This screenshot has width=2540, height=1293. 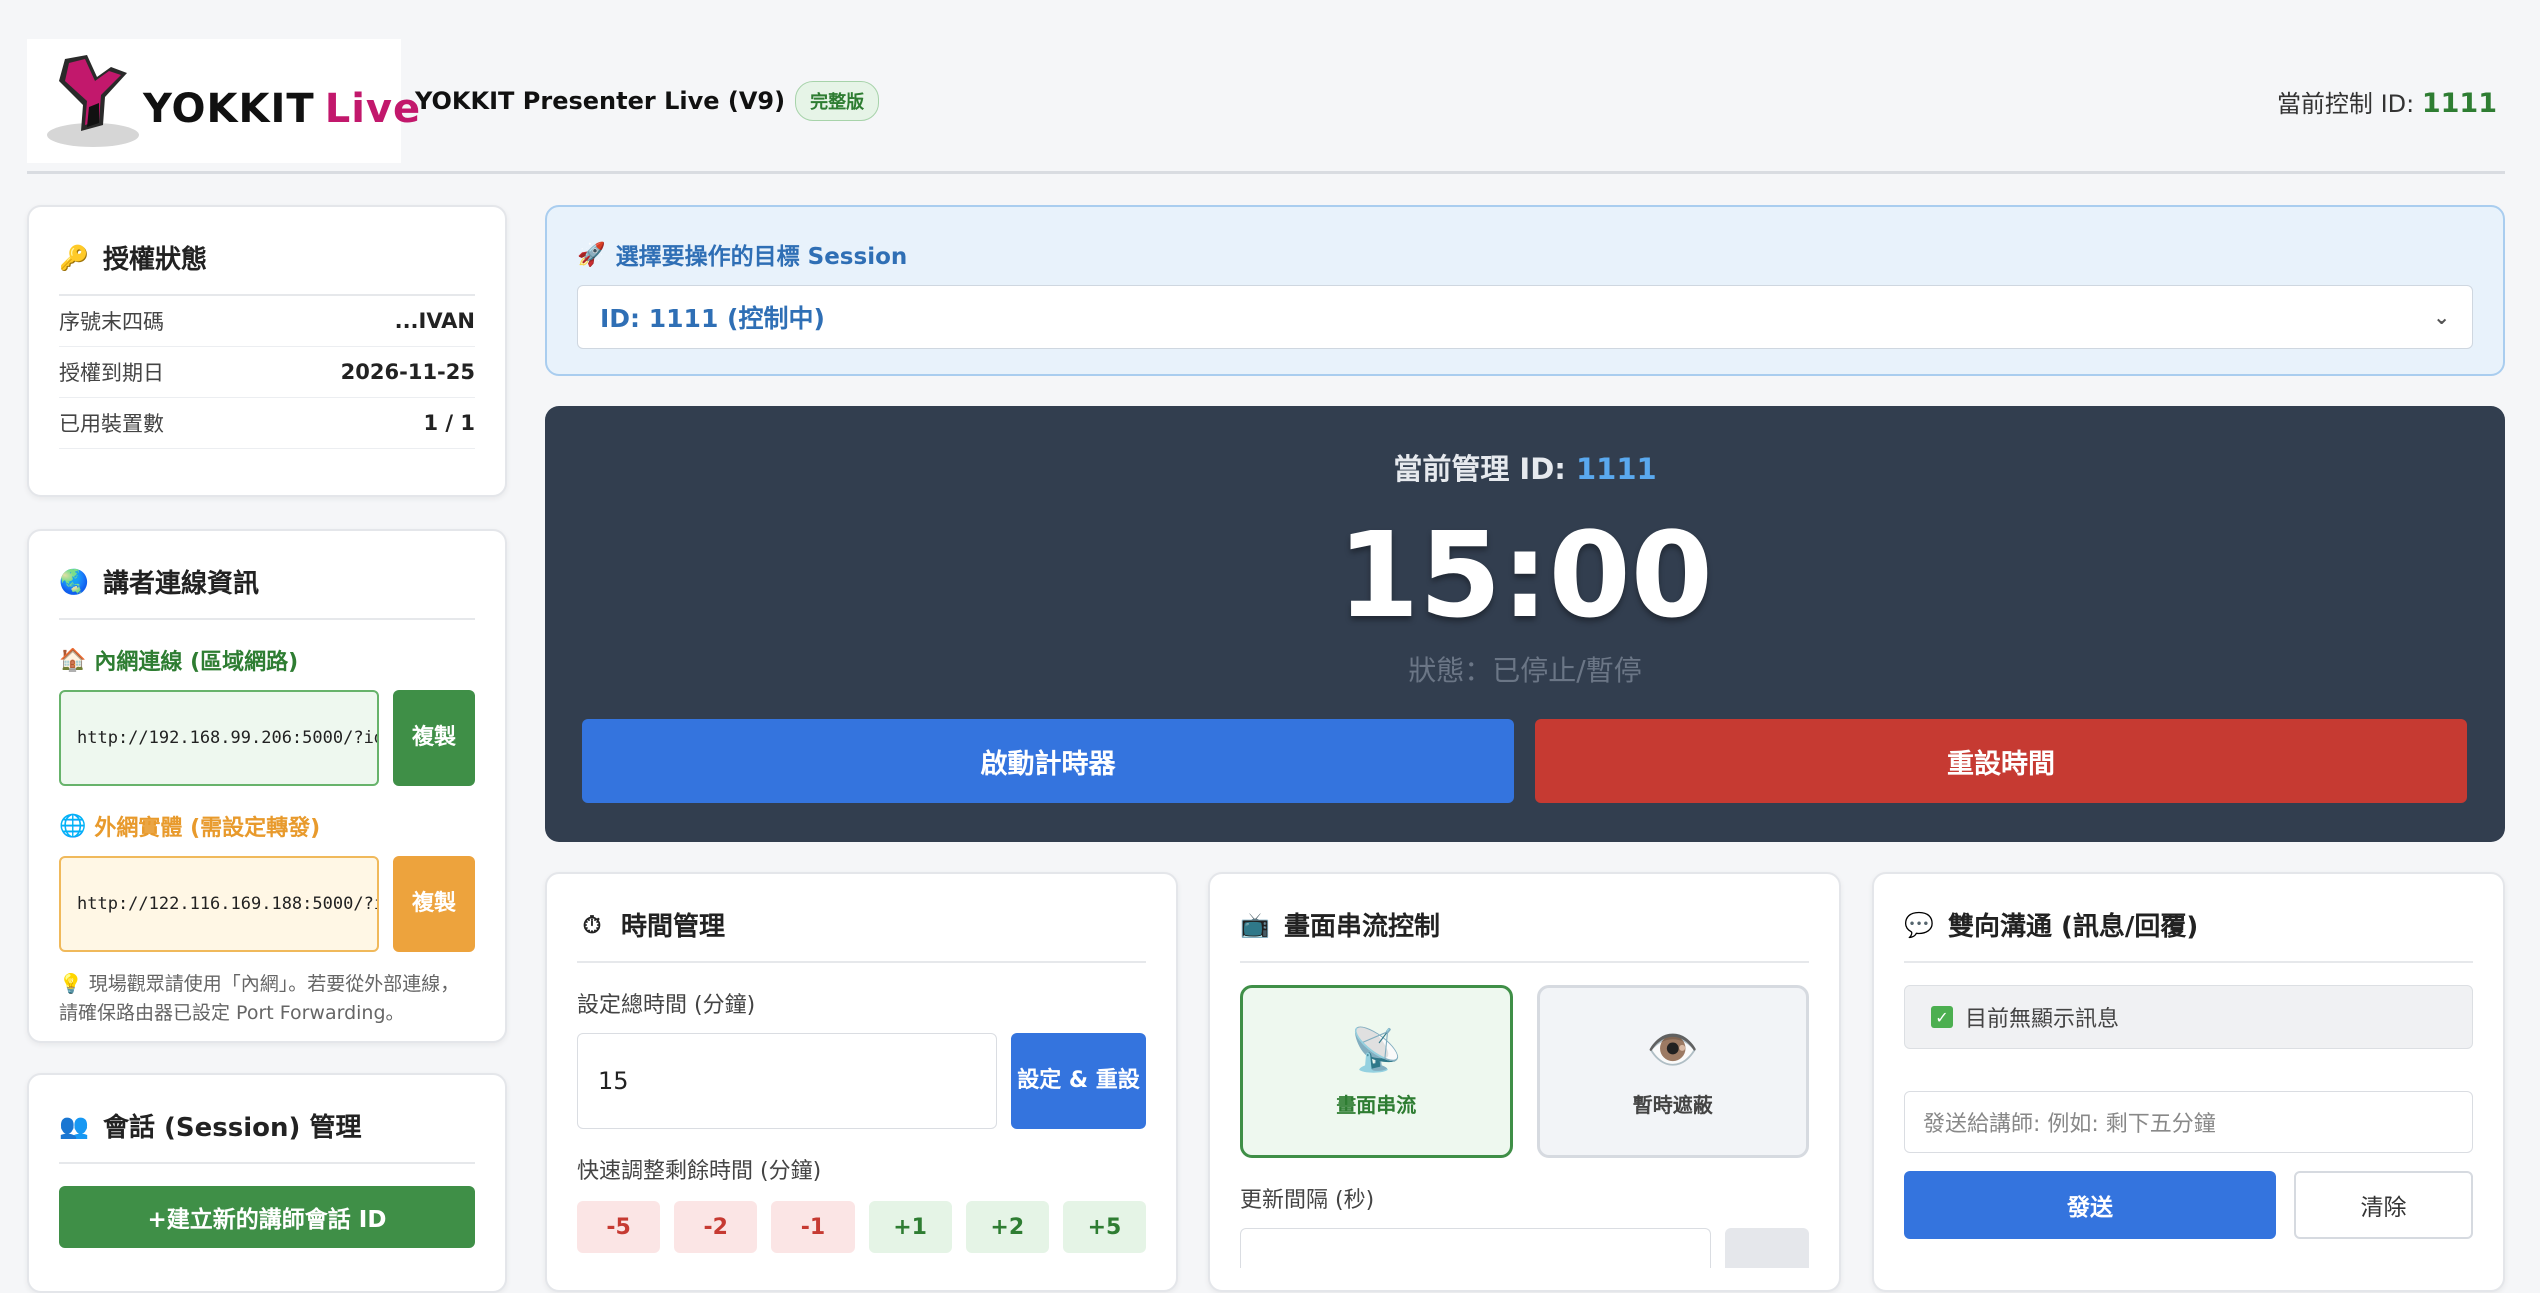 I want to click on send-button: 發送, so click(x=2090, y=1205).